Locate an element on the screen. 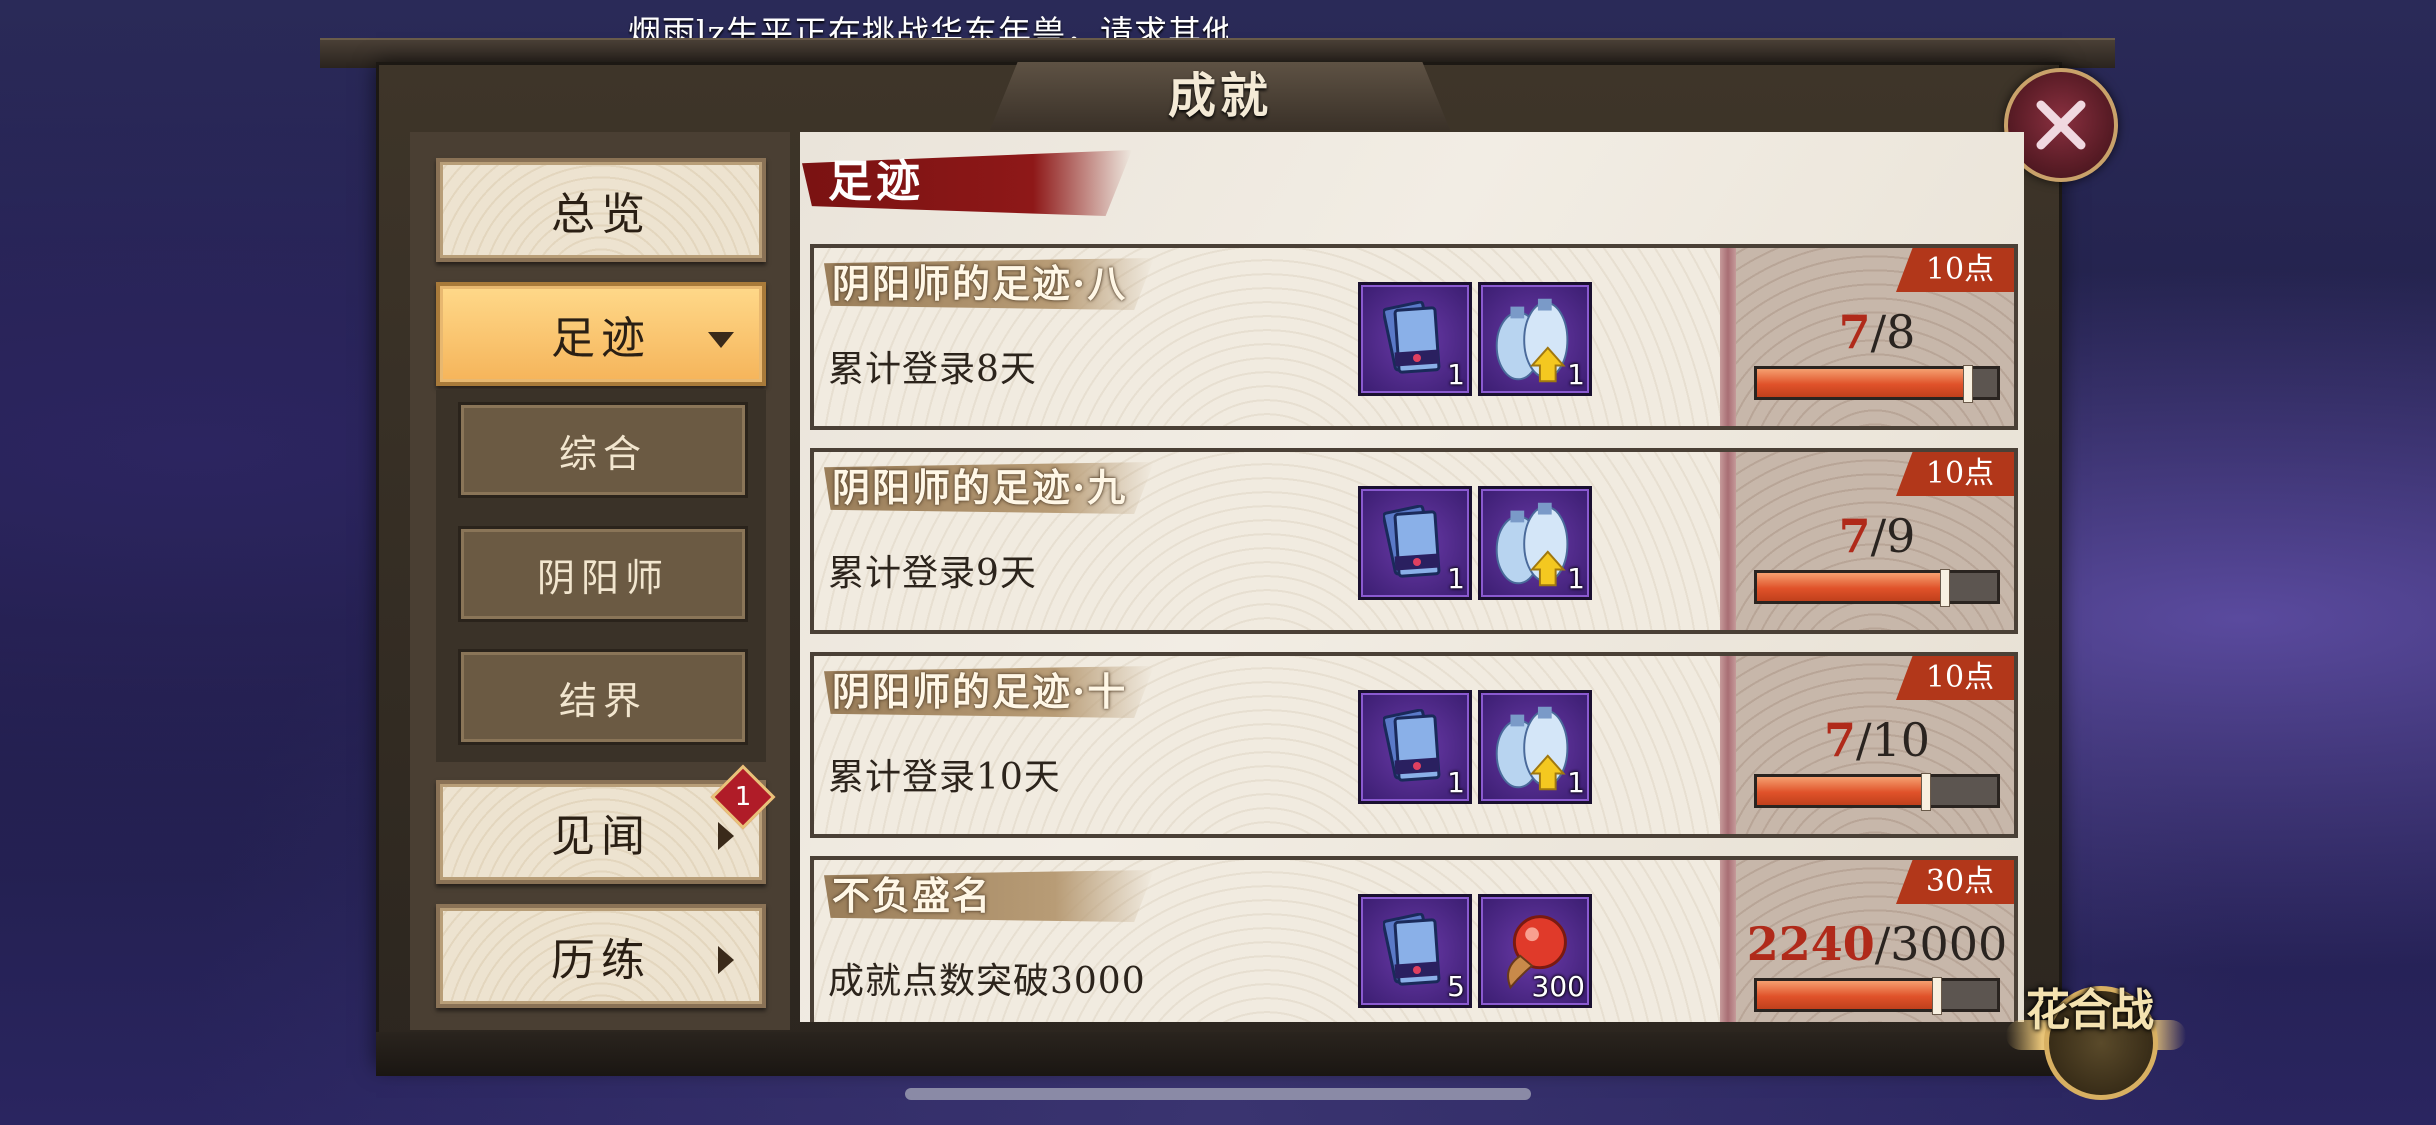 This screenshot has height=1125, width=2436. progress-text: 7/10 is located at coordinates (1877, 740).